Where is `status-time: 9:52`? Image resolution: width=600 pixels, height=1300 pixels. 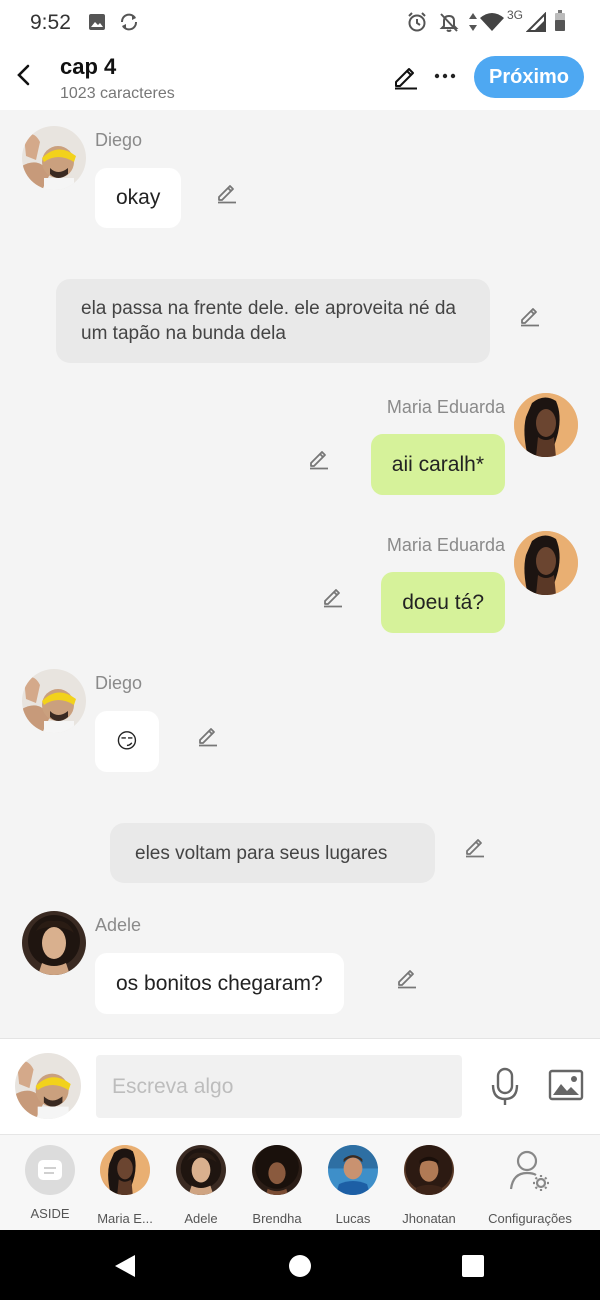
status-time: 9:52 is located at coordinates (50, 22).